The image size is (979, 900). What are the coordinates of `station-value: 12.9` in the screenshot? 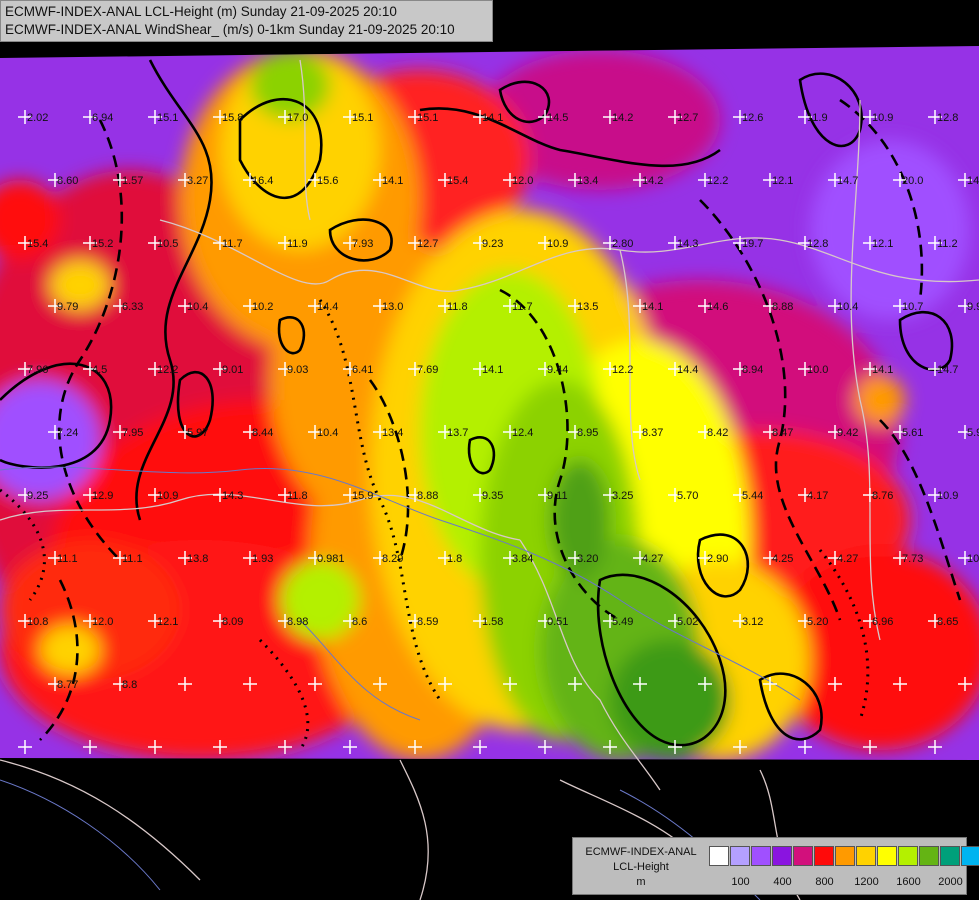 It's located at (102, 496).